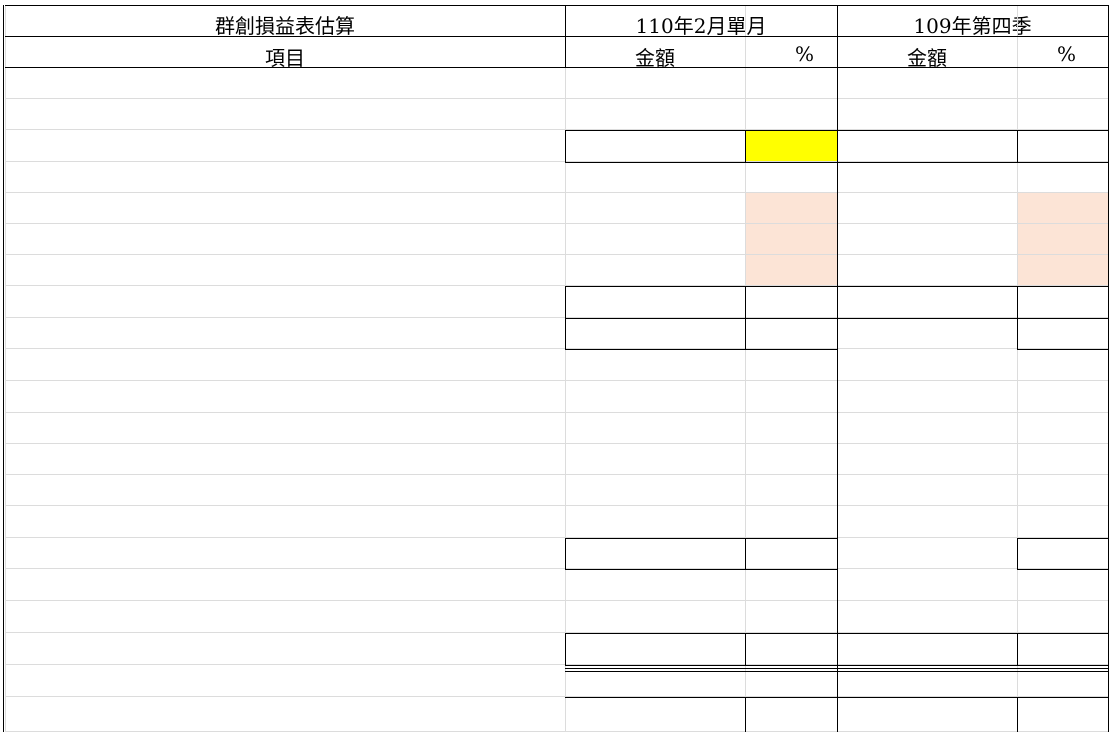  What do you see at coordinates (701, 21) in the screenshot?
I see `period1-title: 110年2月單月` at bounding box center [701, 21].